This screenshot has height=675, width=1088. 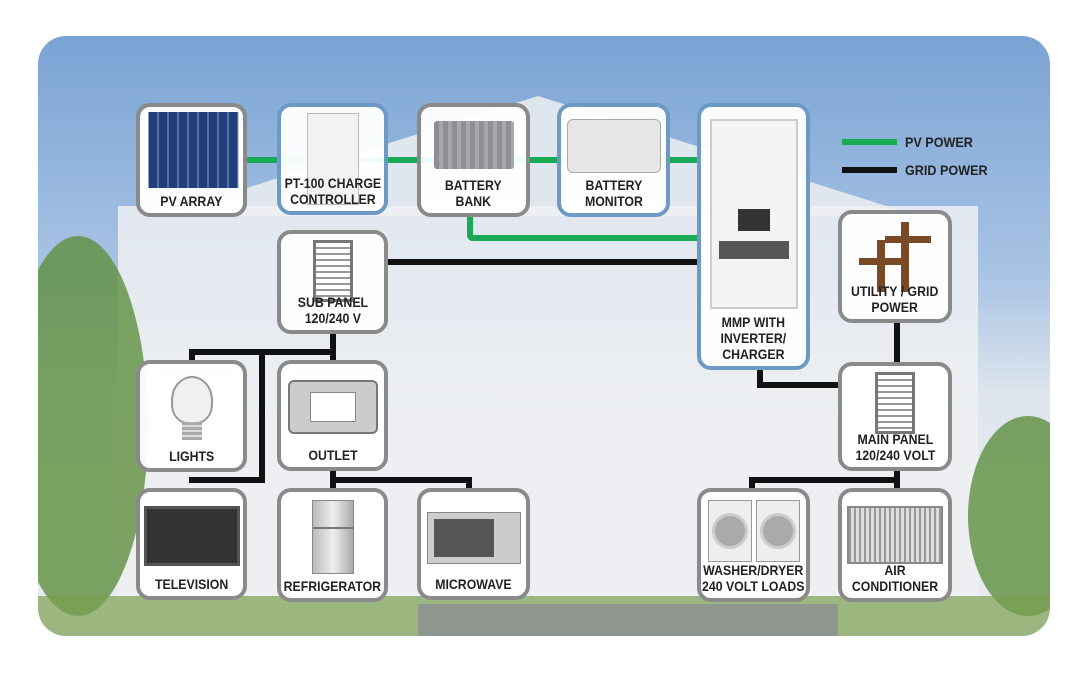 I want to click on lights-node: LIGHTS, so click(x=191, y=416).